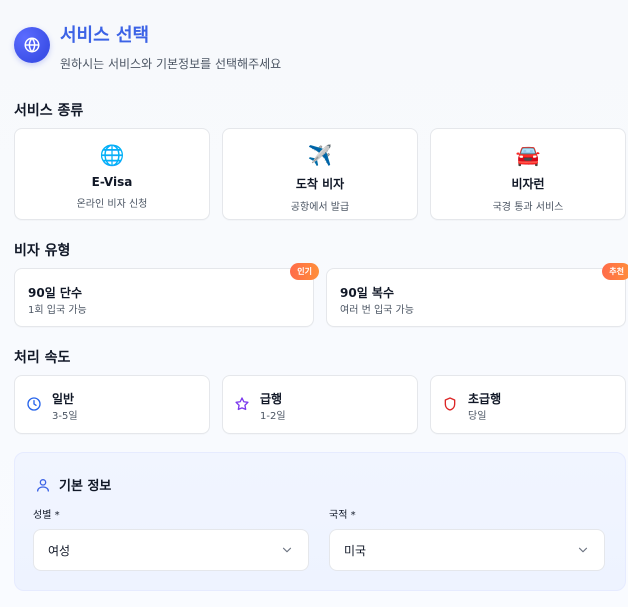 The width and height of the screenshot is (628, 607). Describe the element at coordinates (105, 35) in the screenshot. I see `page-title: 서비스 선택` at that location.